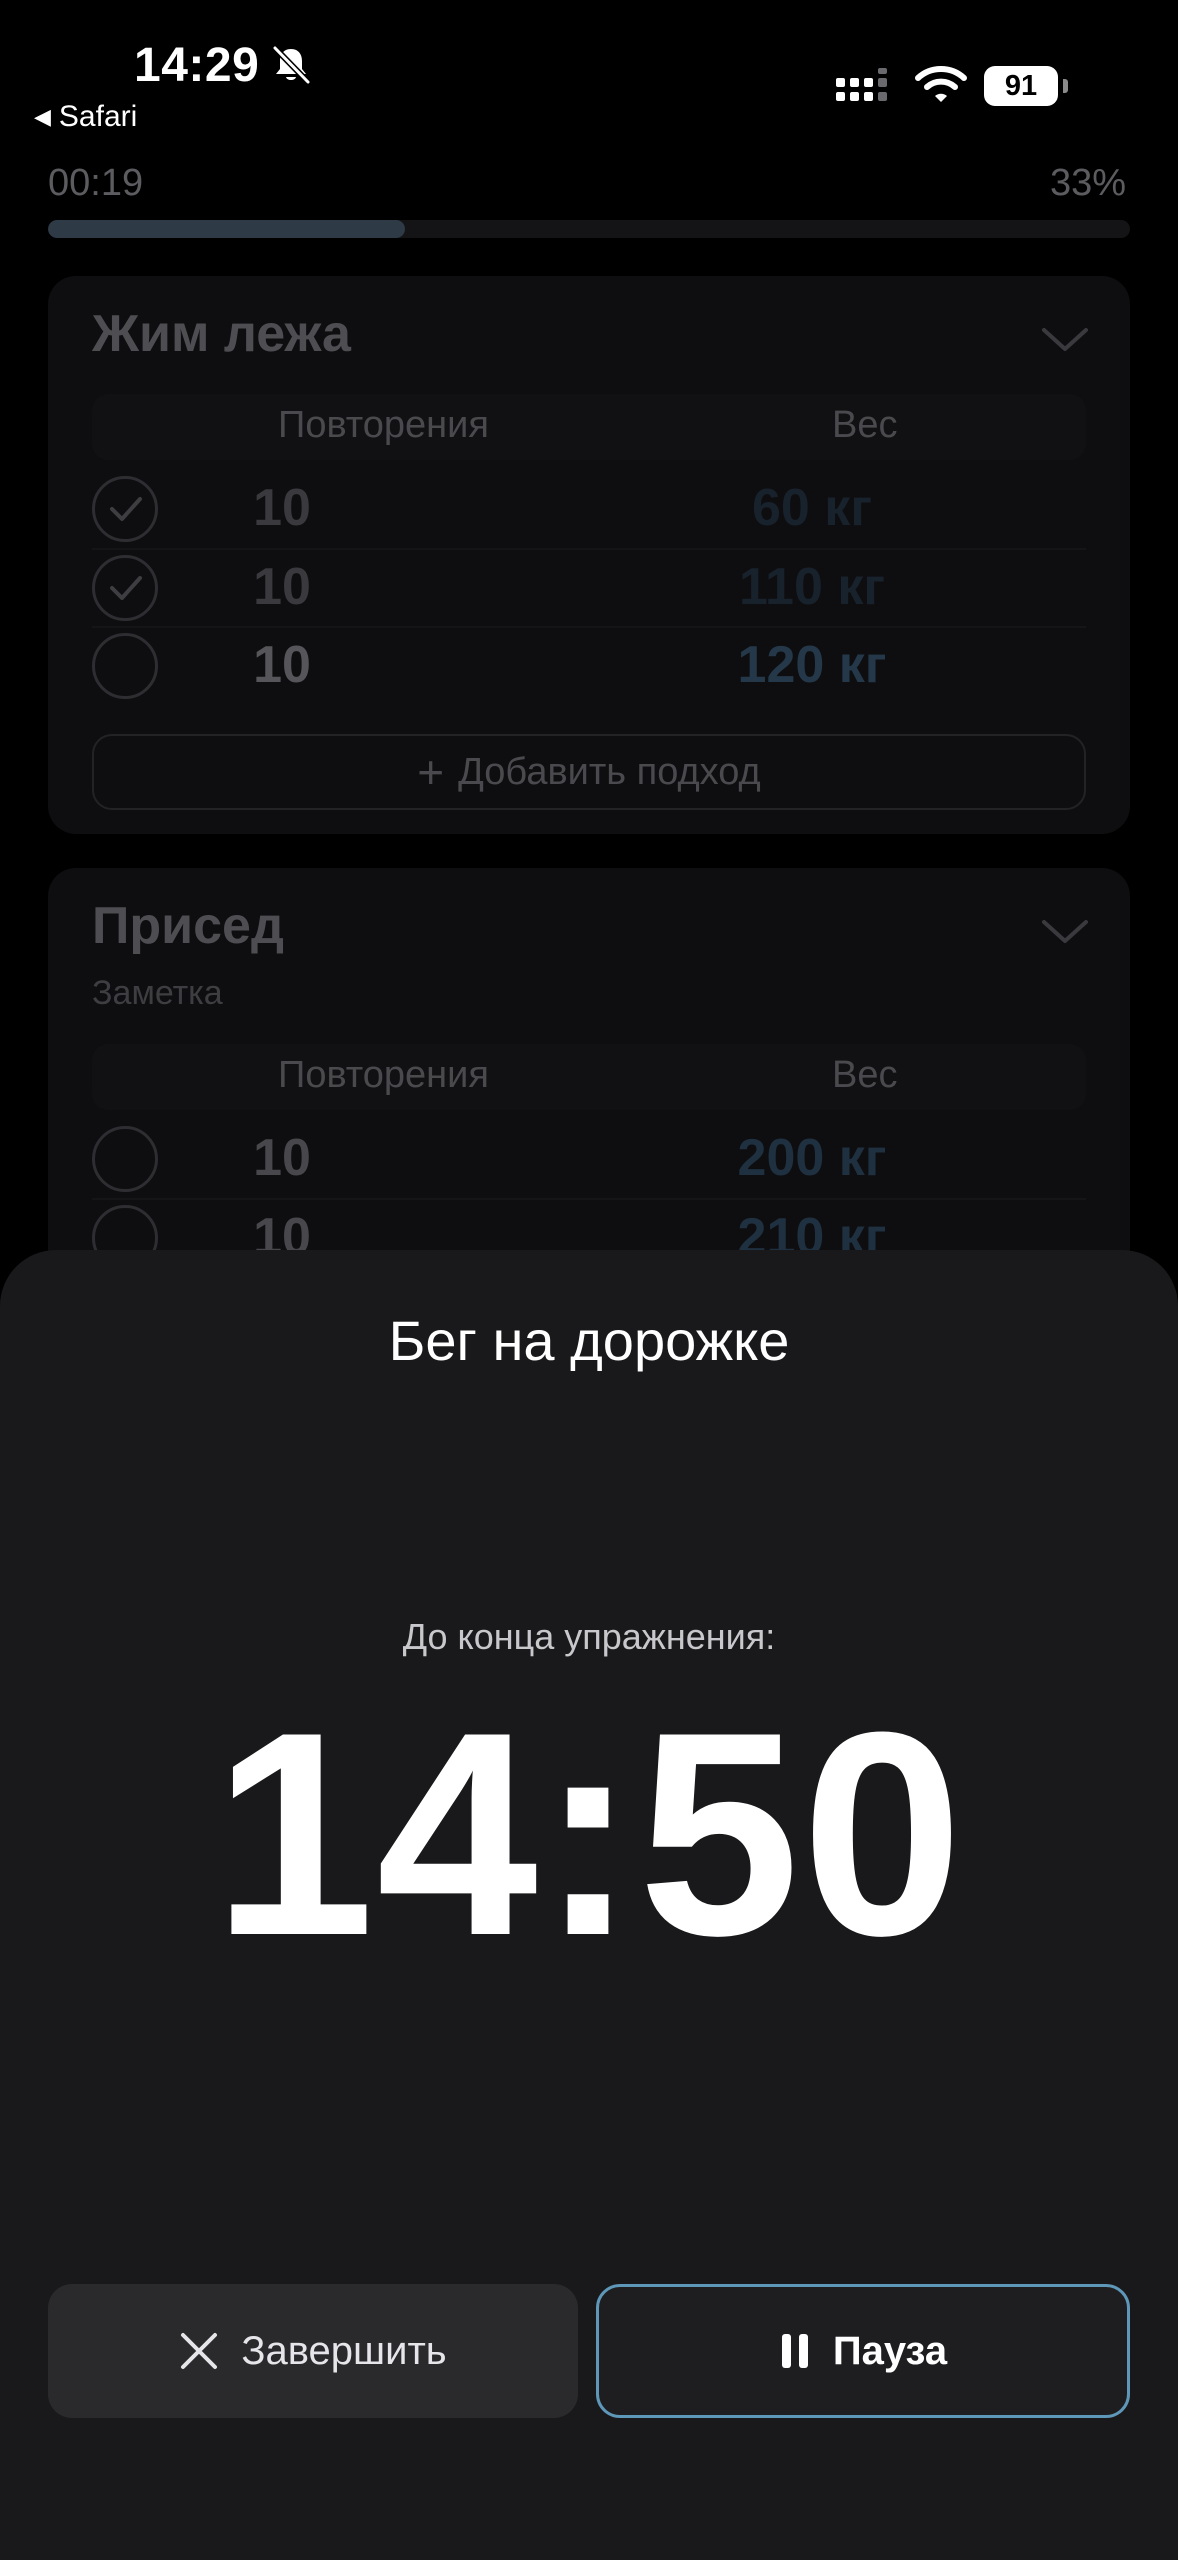  I want to click on bell-muted-icon, so click(291, 65).